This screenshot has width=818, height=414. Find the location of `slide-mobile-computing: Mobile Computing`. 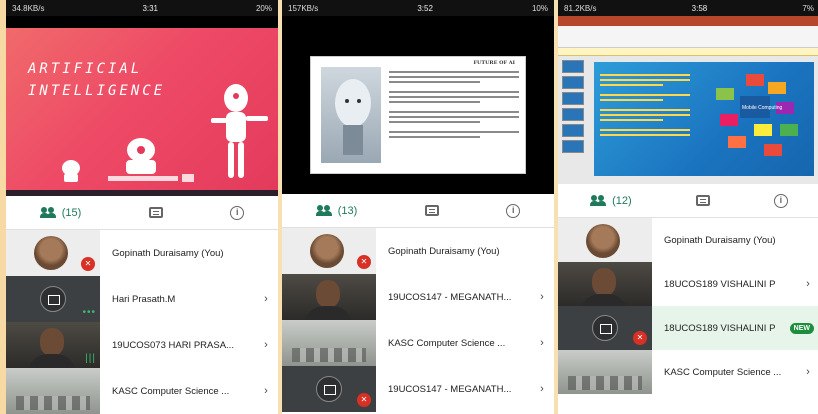

slide-mobile-computing: Mobile Computing is located at coordinates (704, 119).